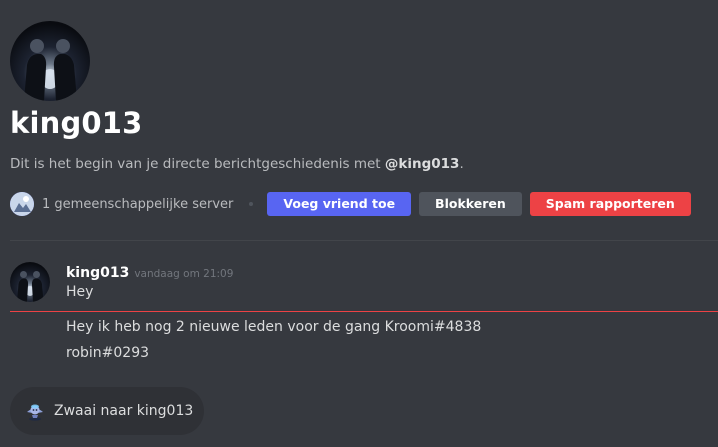 The image size is (718, 447). What do you see at coordinates (137, 204) in the screenshot?
I see `mutual-servers-link: 1 gemeenschappelijke server` at bounding box center [137, 204].